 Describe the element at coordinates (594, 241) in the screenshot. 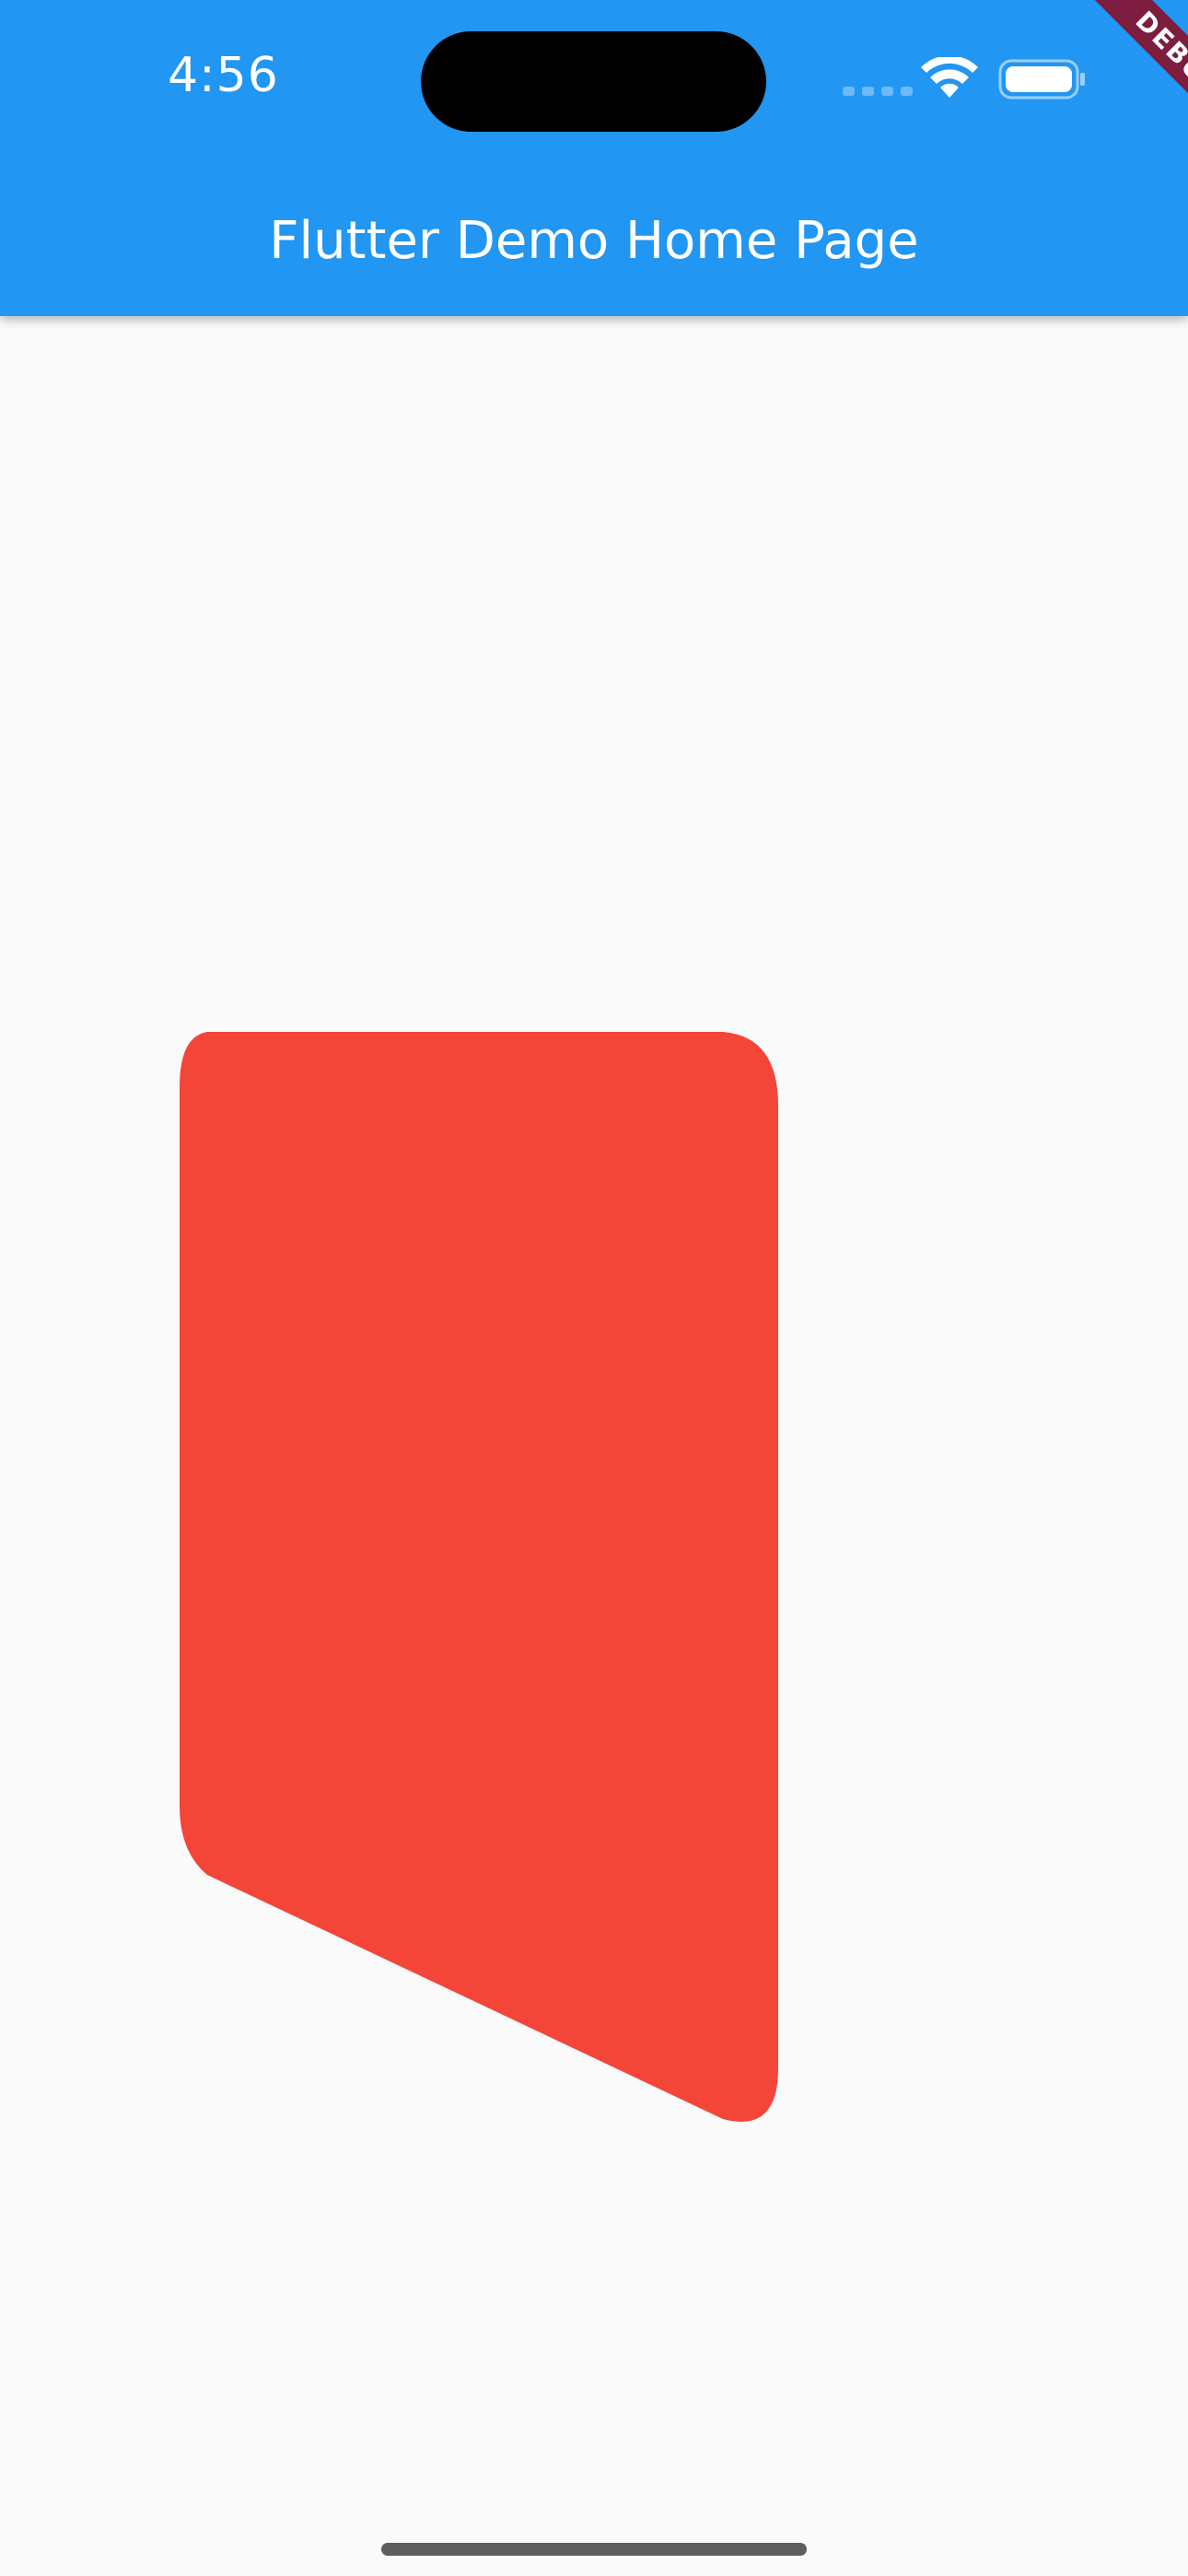

I see `page-title: Flutter Demo Home Page` at that location.